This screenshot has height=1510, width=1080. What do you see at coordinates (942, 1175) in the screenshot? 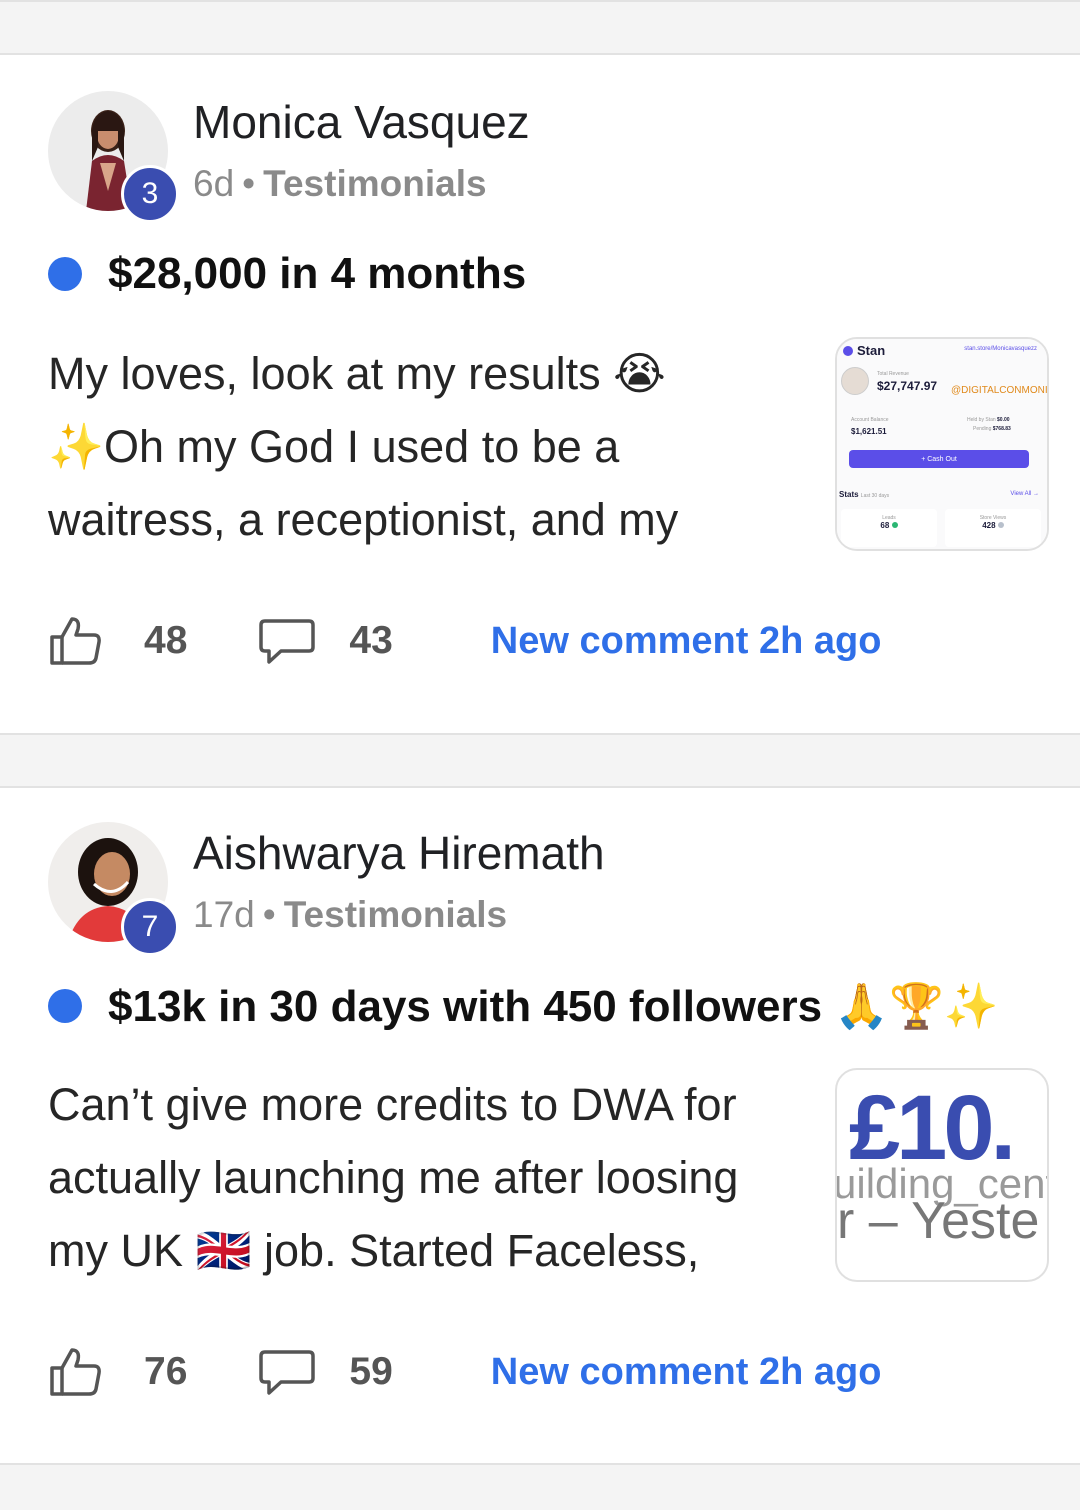
I see `post-thumbnail: £10. uilding_cent r – Yeste` at bounding box center [942, 1175].